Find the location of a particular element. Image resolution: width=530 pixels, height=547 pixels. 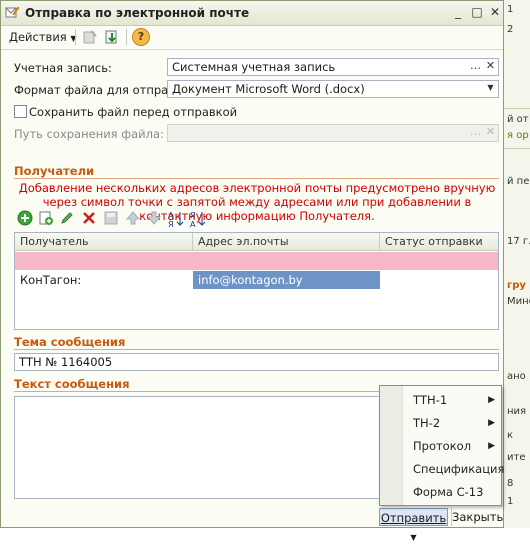

recipient-cell: КонТагон: is located at coordinates (104, 280).